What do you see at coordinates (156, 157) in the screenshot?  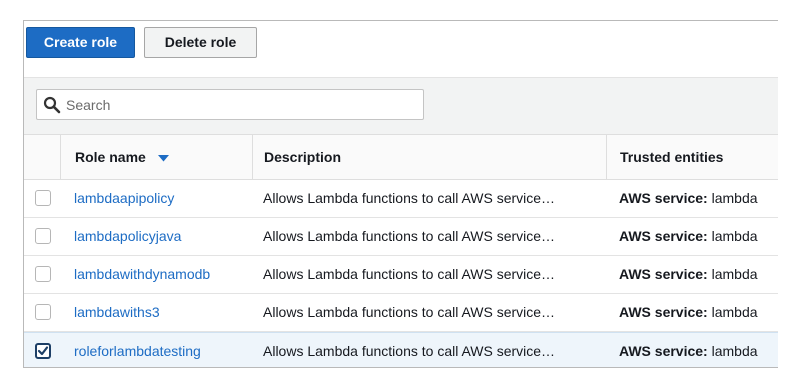 I see `column-header-role-name: Role name` at bounding box center [156, 157].